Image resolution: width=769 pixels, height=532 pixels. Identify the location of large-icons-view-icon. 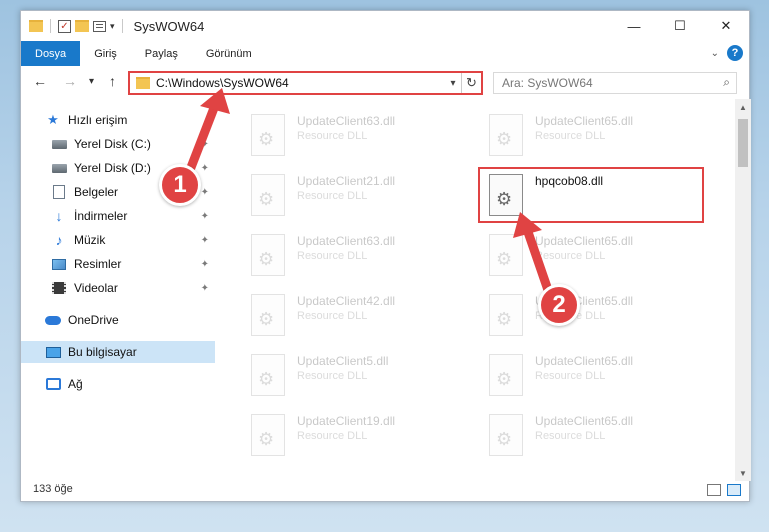
(734, 490).